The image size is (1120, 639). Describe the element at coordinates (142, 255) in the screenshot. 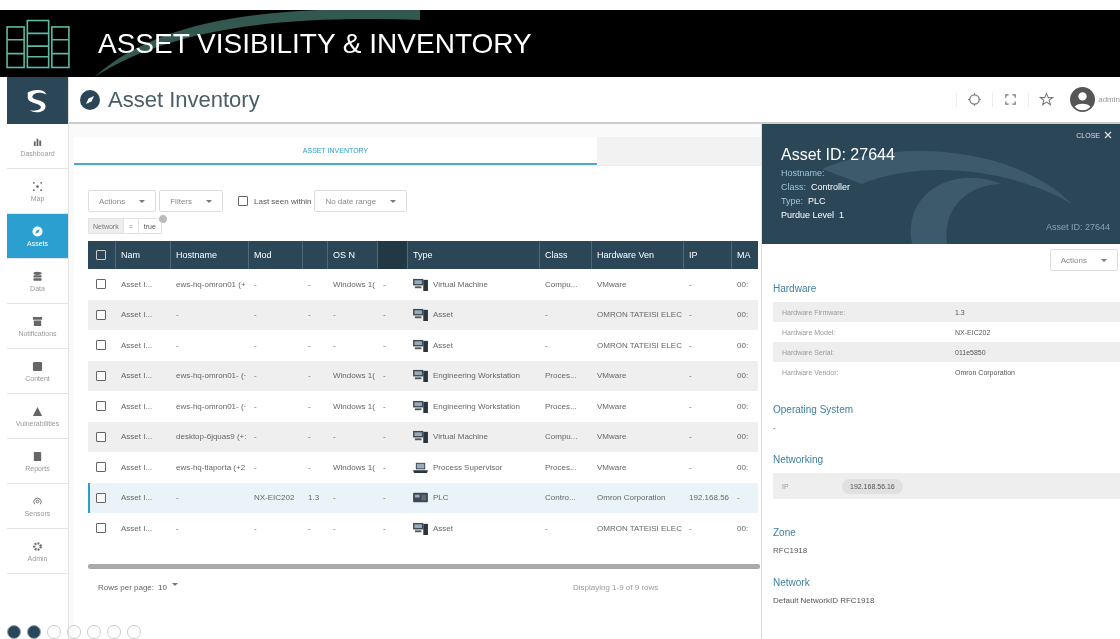

I see `column-header: Nam` at that location.